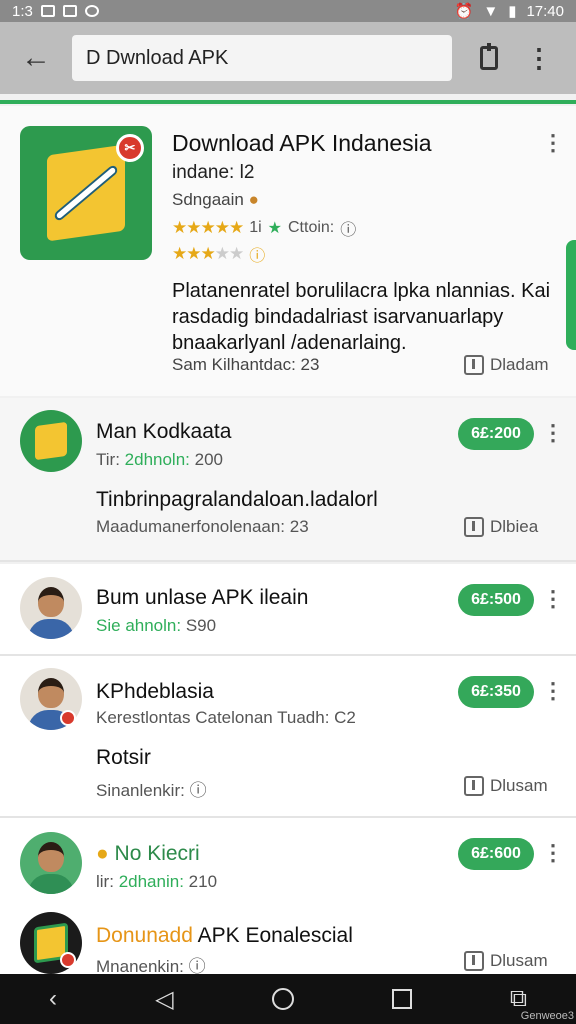  Describe the element at coordinates (102, 853) in the screenshot. I see `verified-icon: ●` at that location.